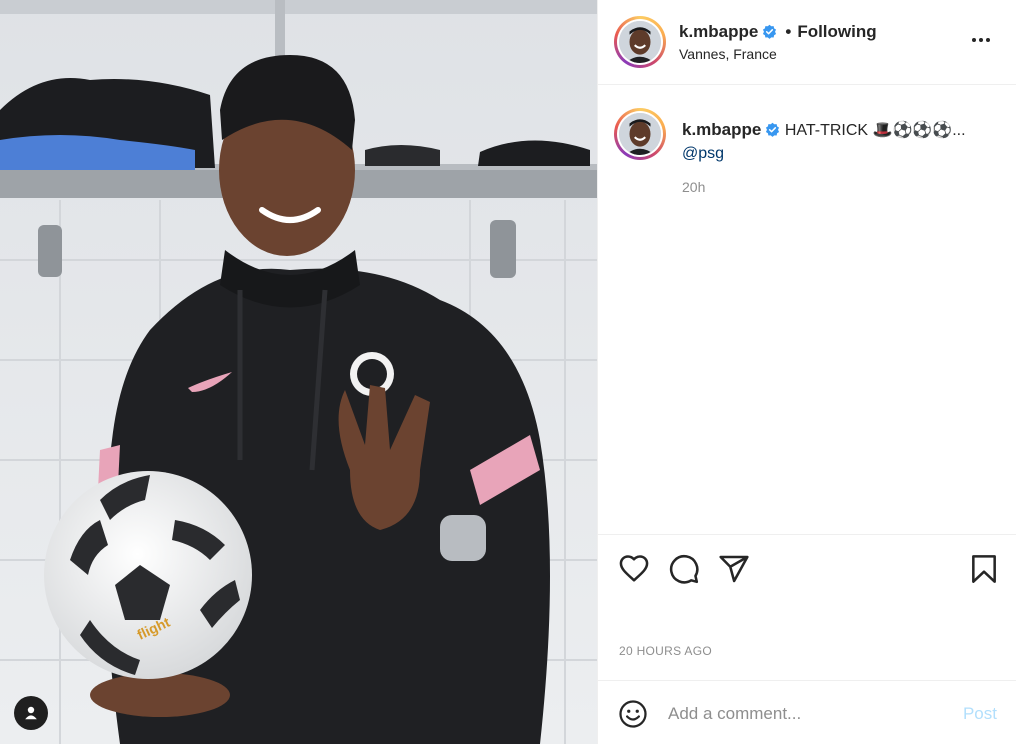 The image size is (1016, 744). Describe the element at coordinates (684, 569) in the screenshot. I see `comment-icon` at that location.